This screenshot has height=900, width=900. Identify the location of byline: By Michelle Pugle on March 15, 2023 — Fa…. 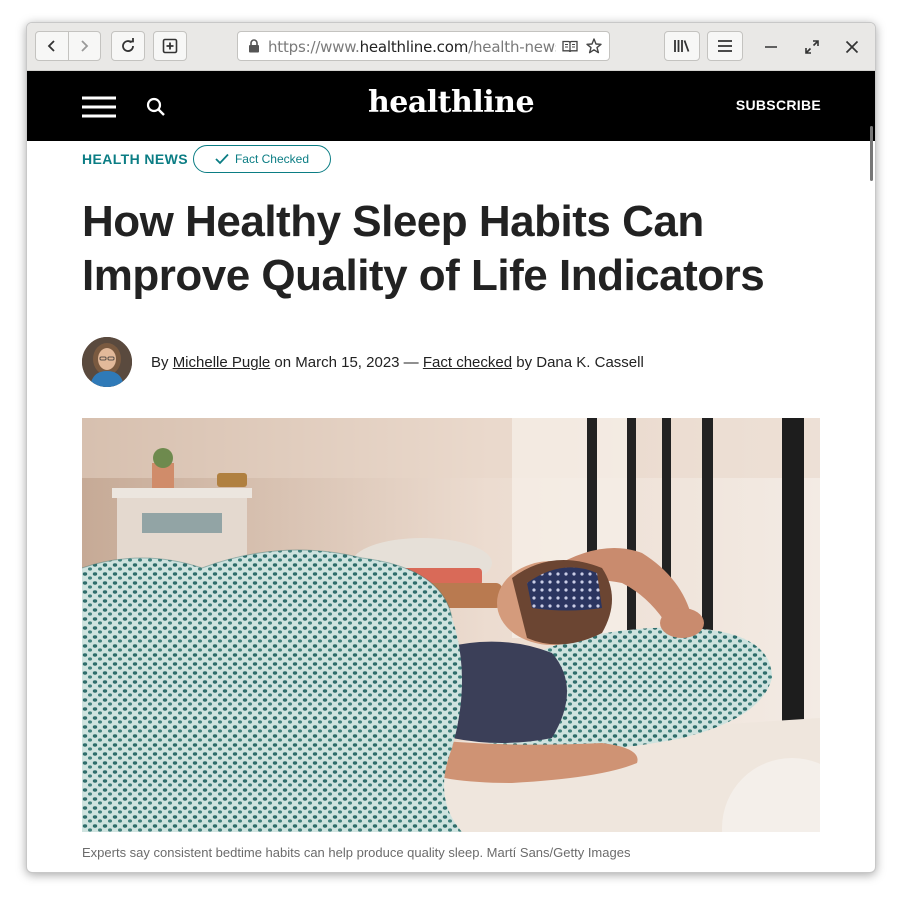
(397, 362).